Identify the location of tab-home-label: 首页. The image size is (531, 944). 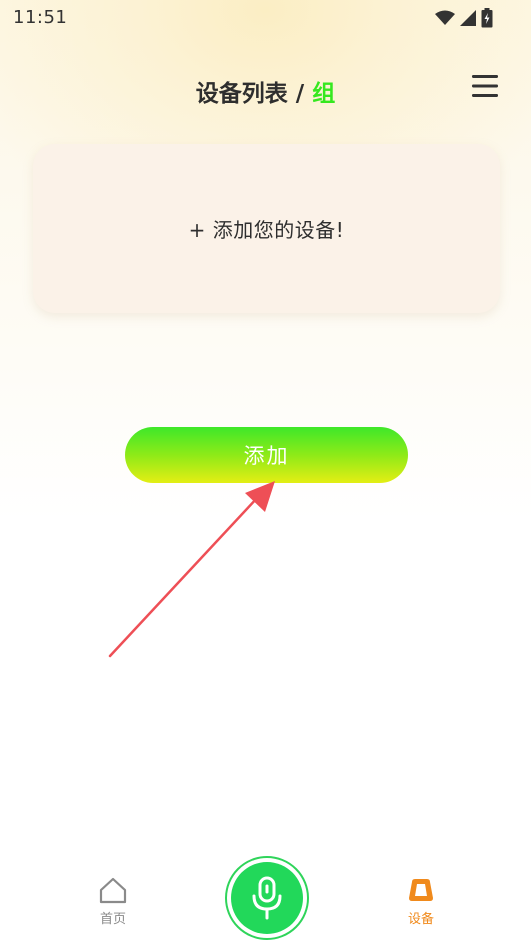
(112, 919).